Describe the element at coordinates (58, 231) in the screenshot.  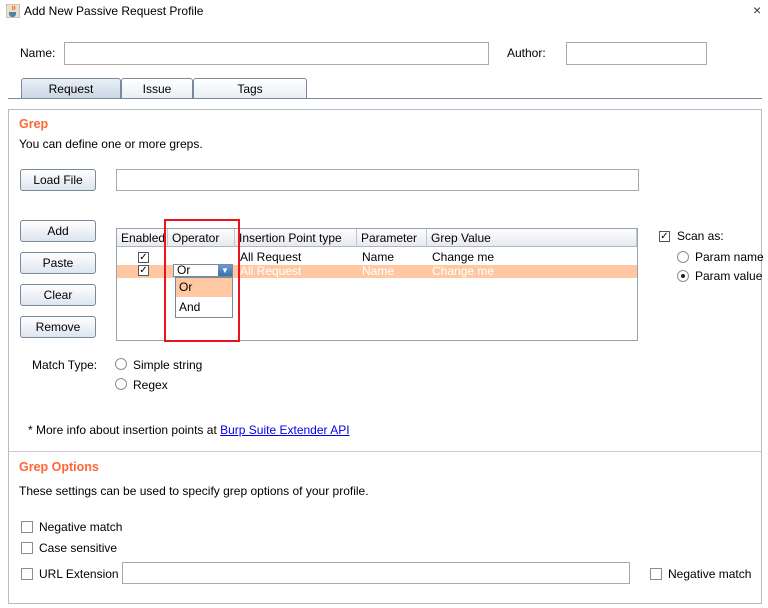
I see `add-button: Add` at that location.